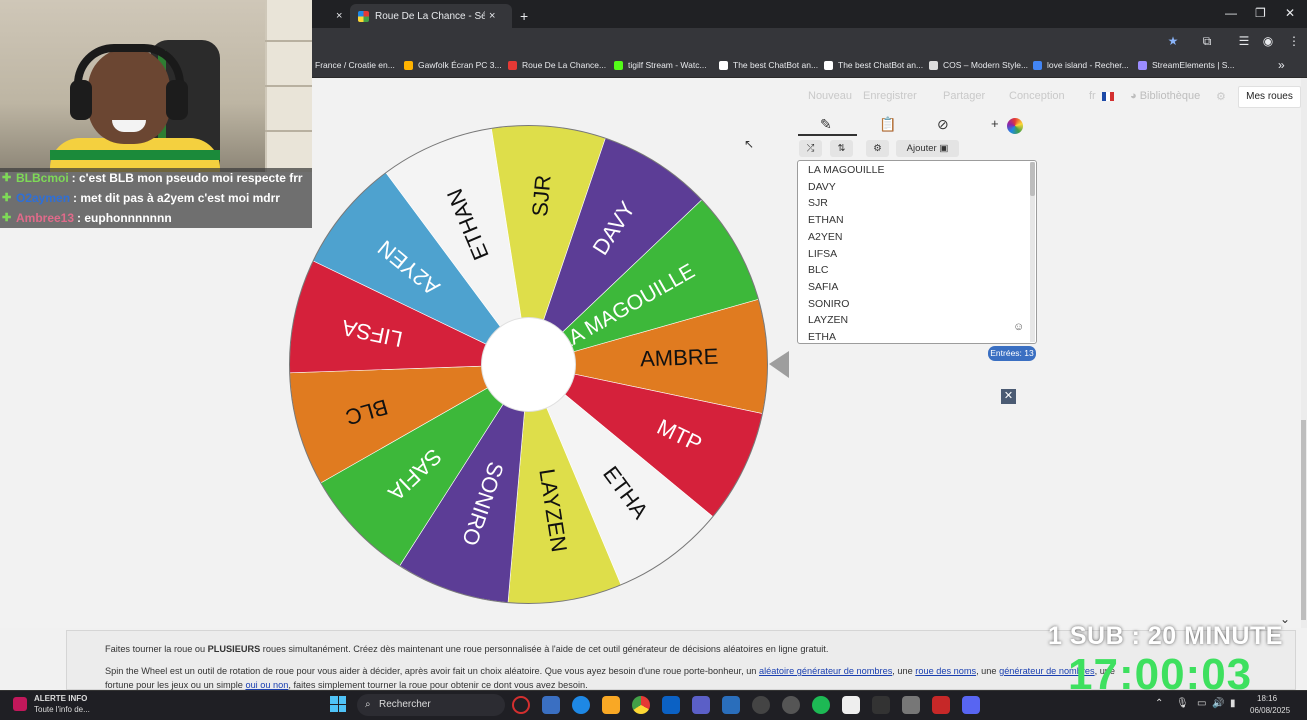  What do you see at coordinates (187, 178) in the screenshot?
I see `chat-text: : c'est BLB mon pseudo moi respecte frr` at bounding box center [187, 178].